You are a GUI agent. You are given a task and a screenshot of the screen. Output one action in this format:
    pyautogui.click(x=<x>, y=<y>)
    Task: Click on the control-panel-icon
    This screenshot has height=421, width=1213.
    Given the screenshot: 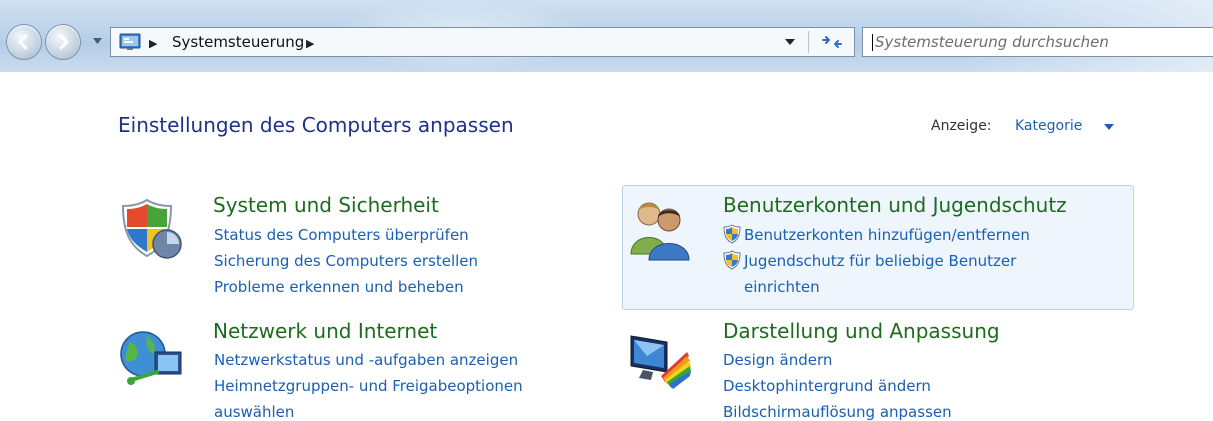 What is the action you would take?
    pyautogui.click(x=130, y=41)
    